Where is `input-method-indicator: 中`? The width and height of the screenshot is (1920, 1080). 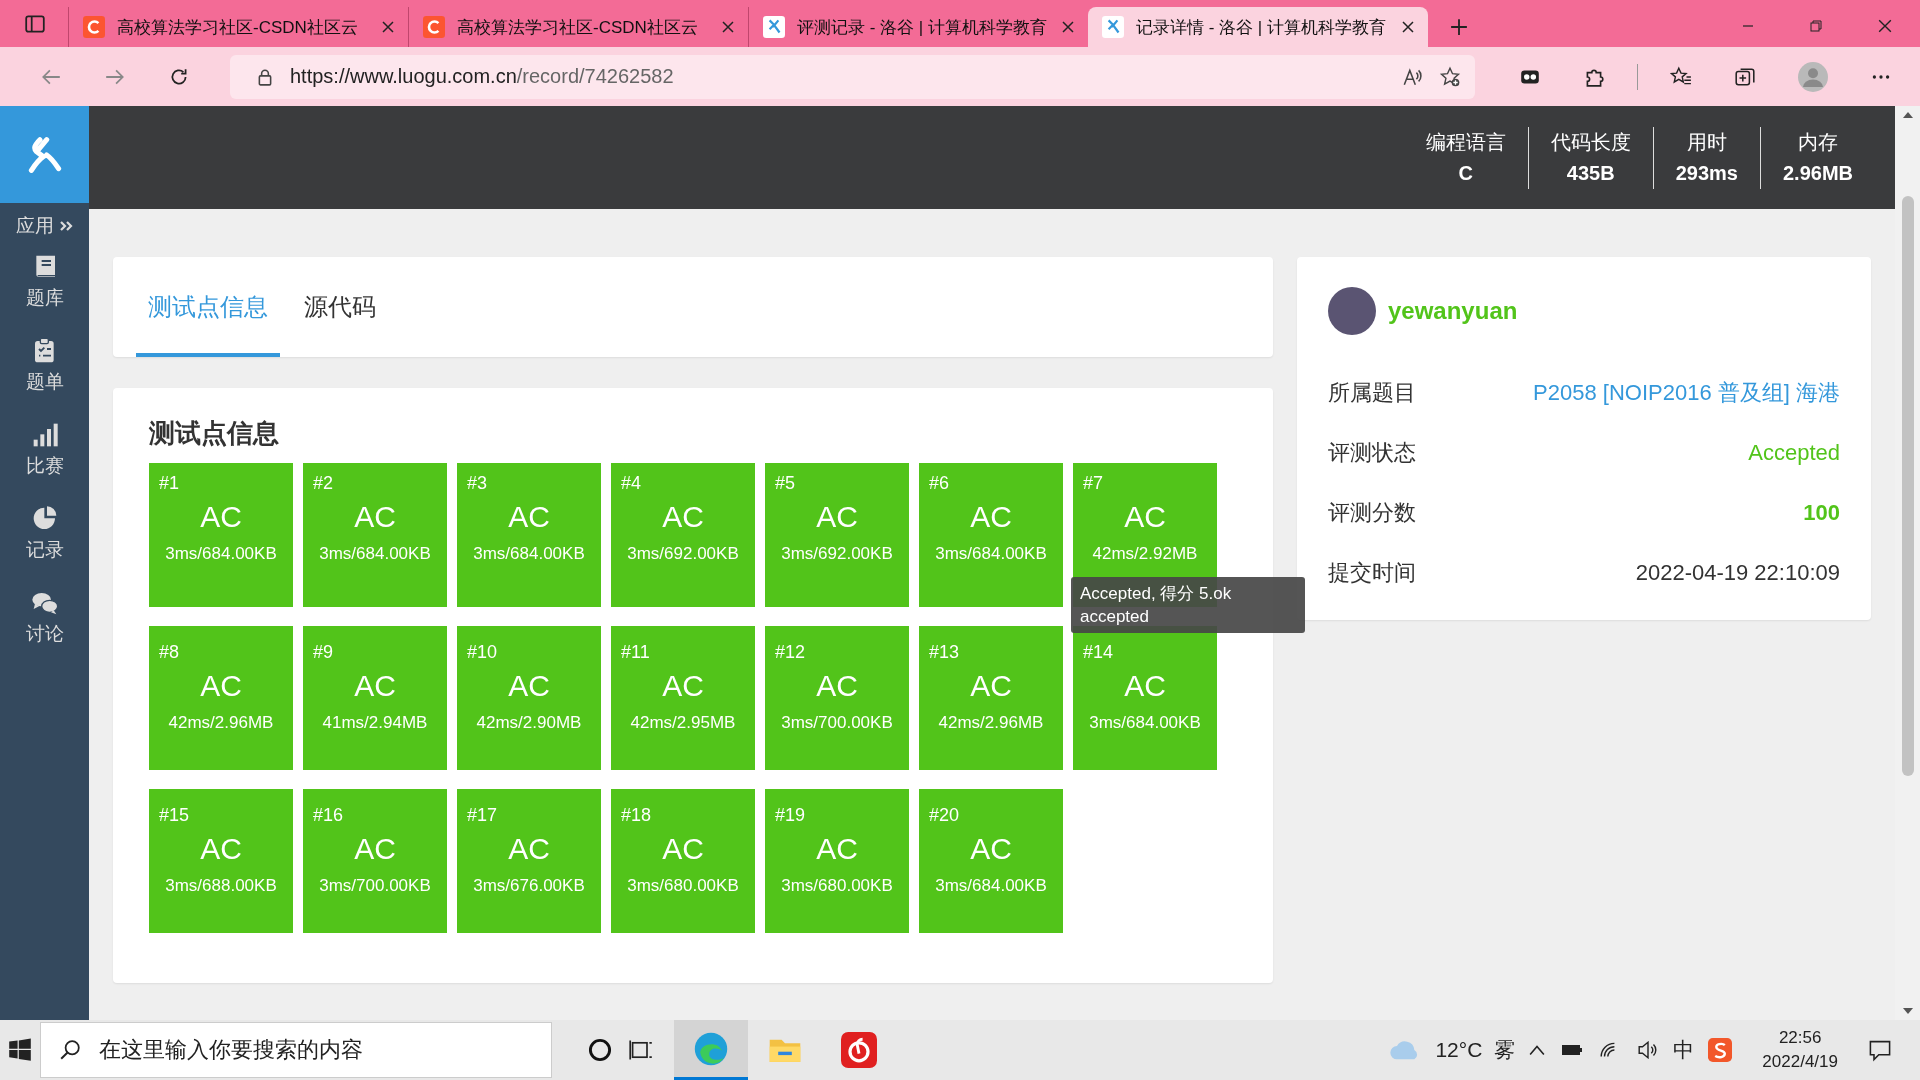 input-method-indicator: 中 is located at coordinates (1684, 1050).